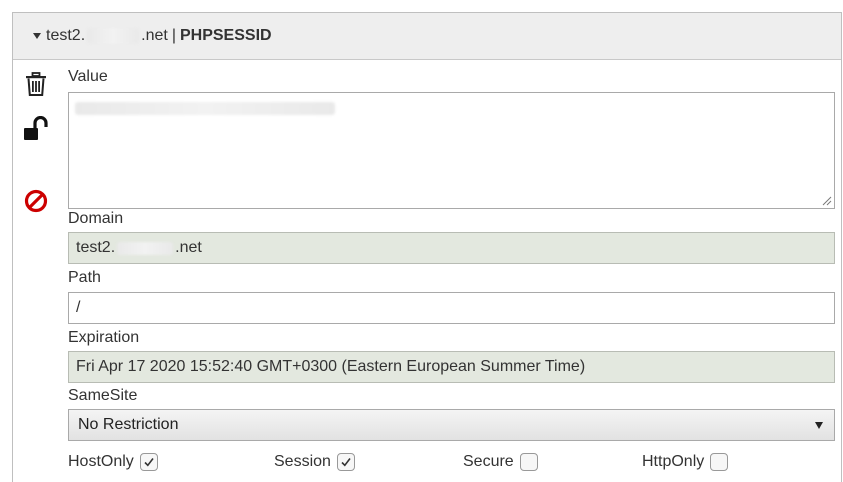  I want to click on session-box, so click(345, 462).